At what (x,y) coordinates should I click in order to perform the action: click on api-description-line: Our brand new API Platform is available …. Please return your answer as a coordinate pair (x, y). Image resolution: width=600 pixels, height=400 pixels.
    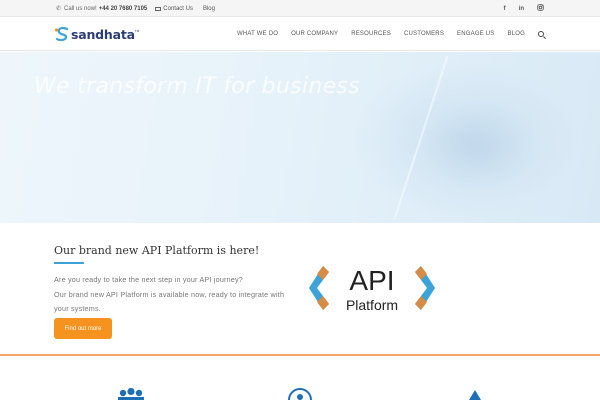
    Looking at the image, I should click on (169, 294).